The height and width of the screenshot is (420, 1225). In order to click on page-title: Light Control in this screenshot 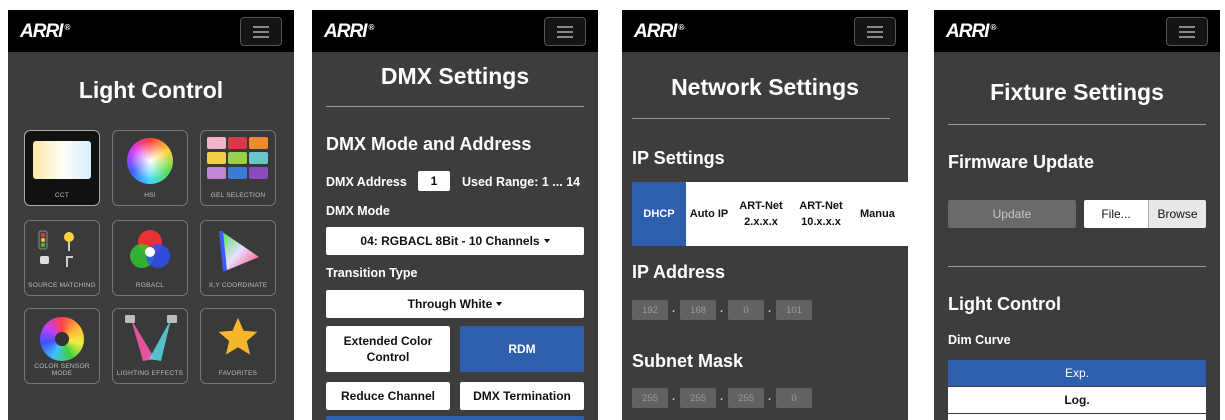, I will do `click(151, 90)`.